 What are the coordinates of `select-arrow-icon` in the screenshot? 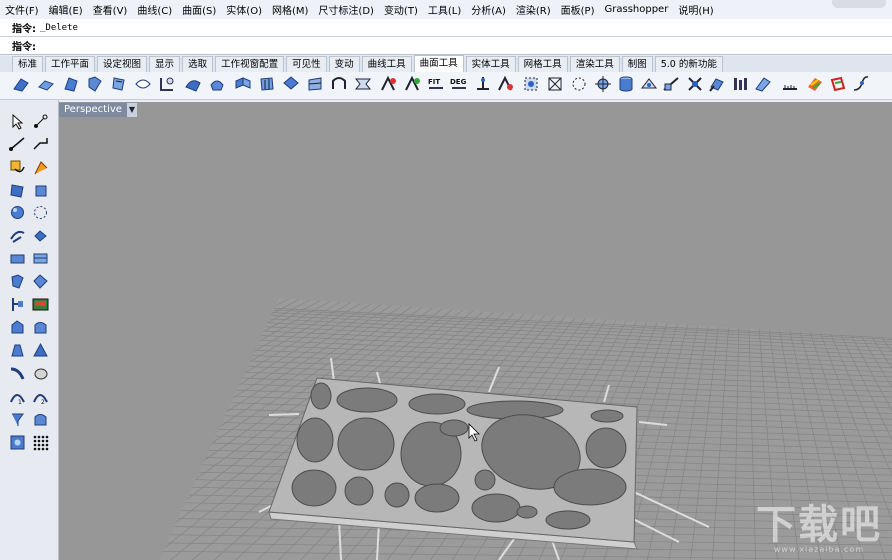 It's located at (17, 121).